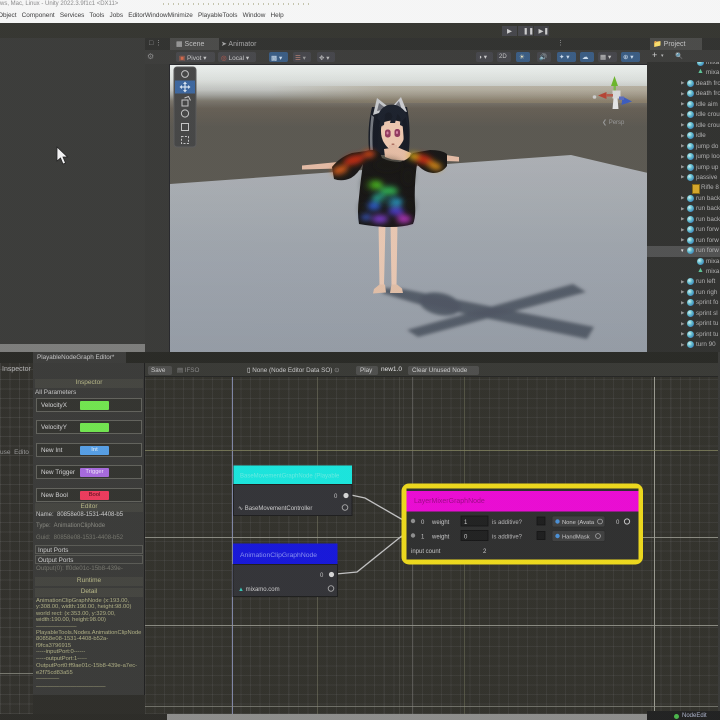  I want to click on svg-text: HandMask, so click(576, 538).